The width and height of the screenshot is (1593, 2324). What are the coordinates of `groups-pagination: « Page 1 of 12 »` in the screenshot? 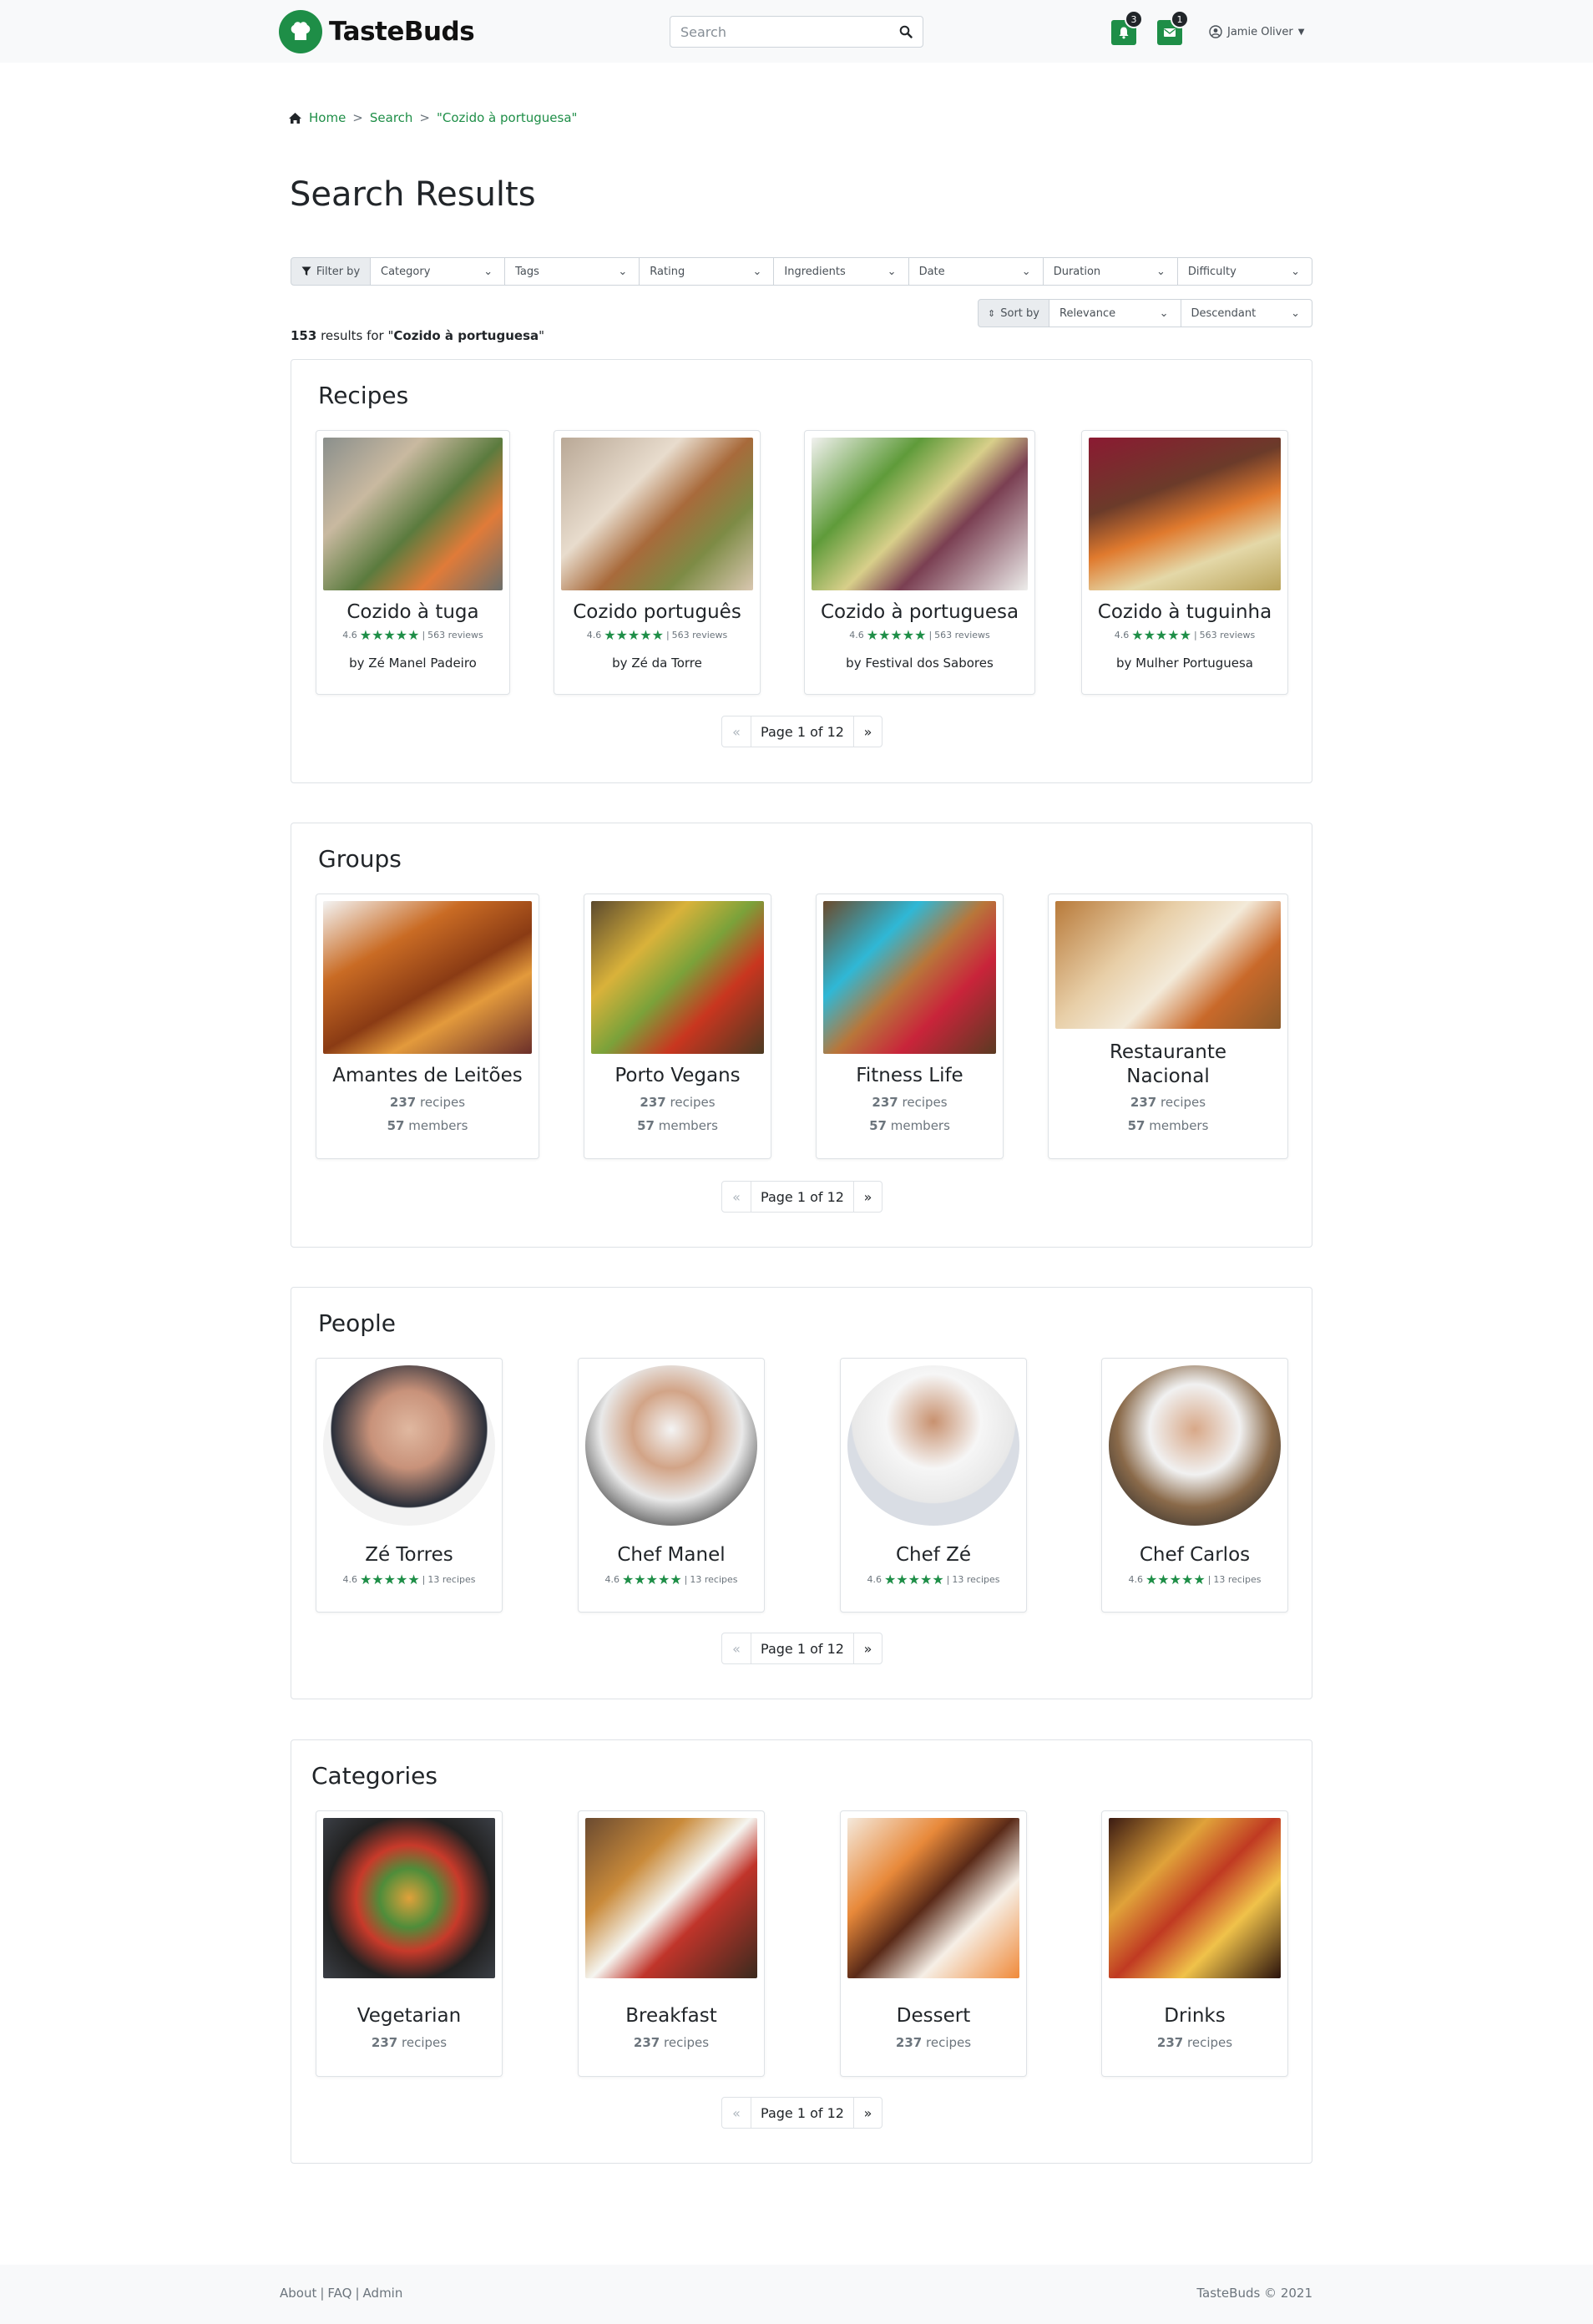 It's located at (802, 1197).